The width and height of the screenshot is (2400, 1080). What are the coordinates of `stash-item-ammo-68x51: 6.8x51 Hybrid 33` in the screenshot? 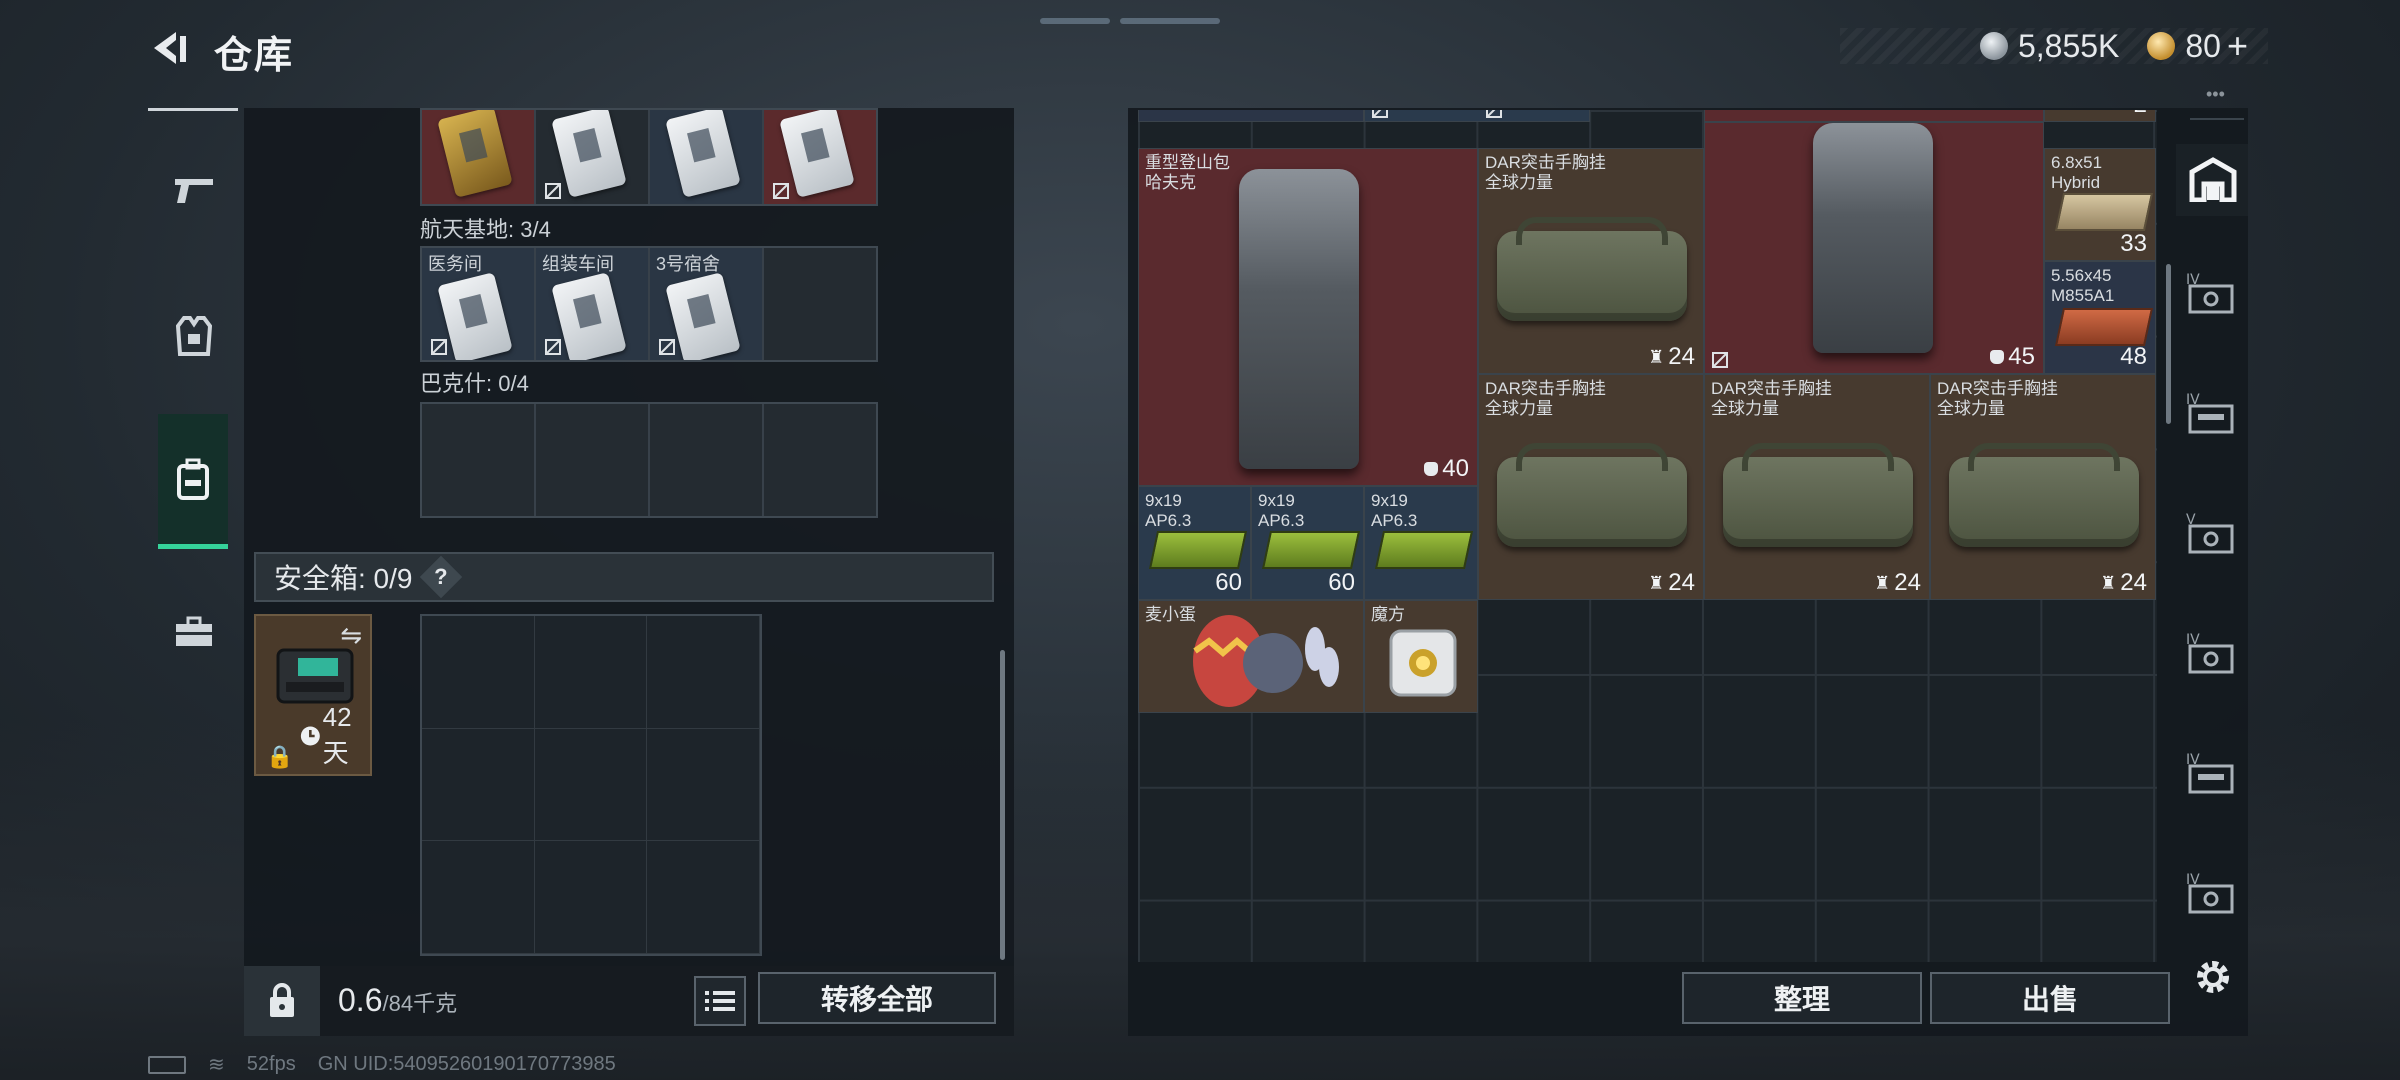 It's located at (2100, 204).